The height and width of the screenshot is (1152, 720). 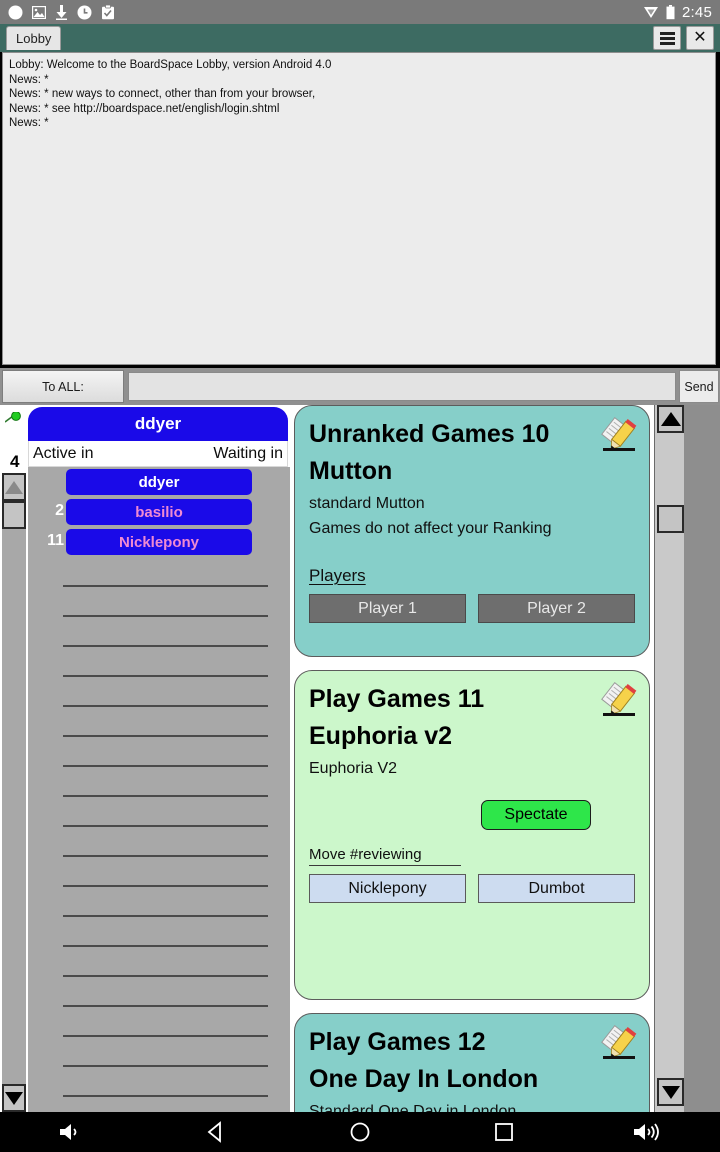 I want to click on wifi-icon, so click(x=651, y=12).